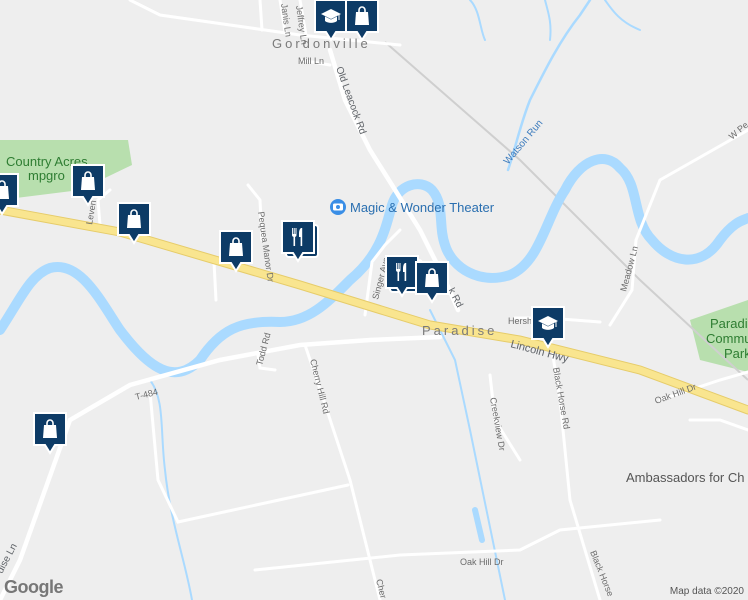 This screenshot has height=600, width=748. I want to click on town-label-gordonville: Gordonville, so click(321, 43).